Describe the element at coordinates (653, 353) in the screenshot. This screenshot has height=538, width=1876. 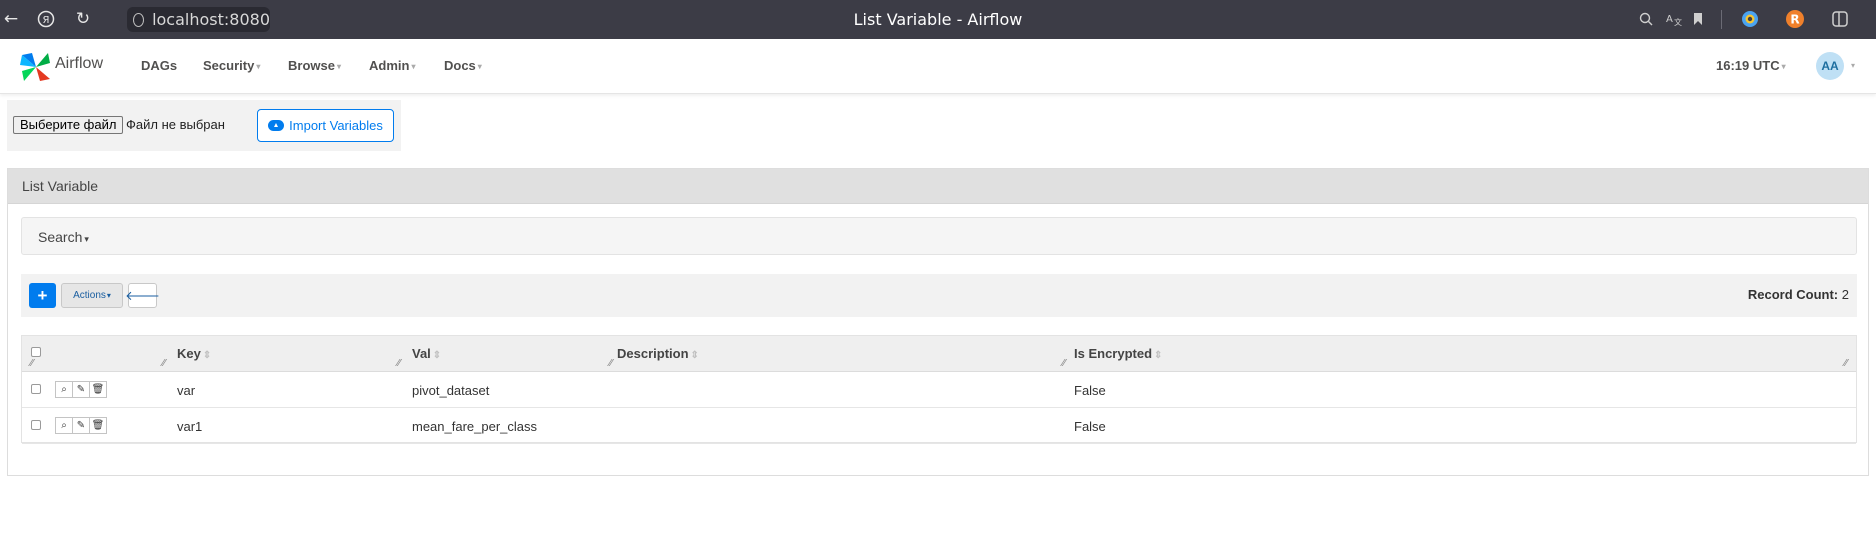
I see `column-description-label: Description` at that location.